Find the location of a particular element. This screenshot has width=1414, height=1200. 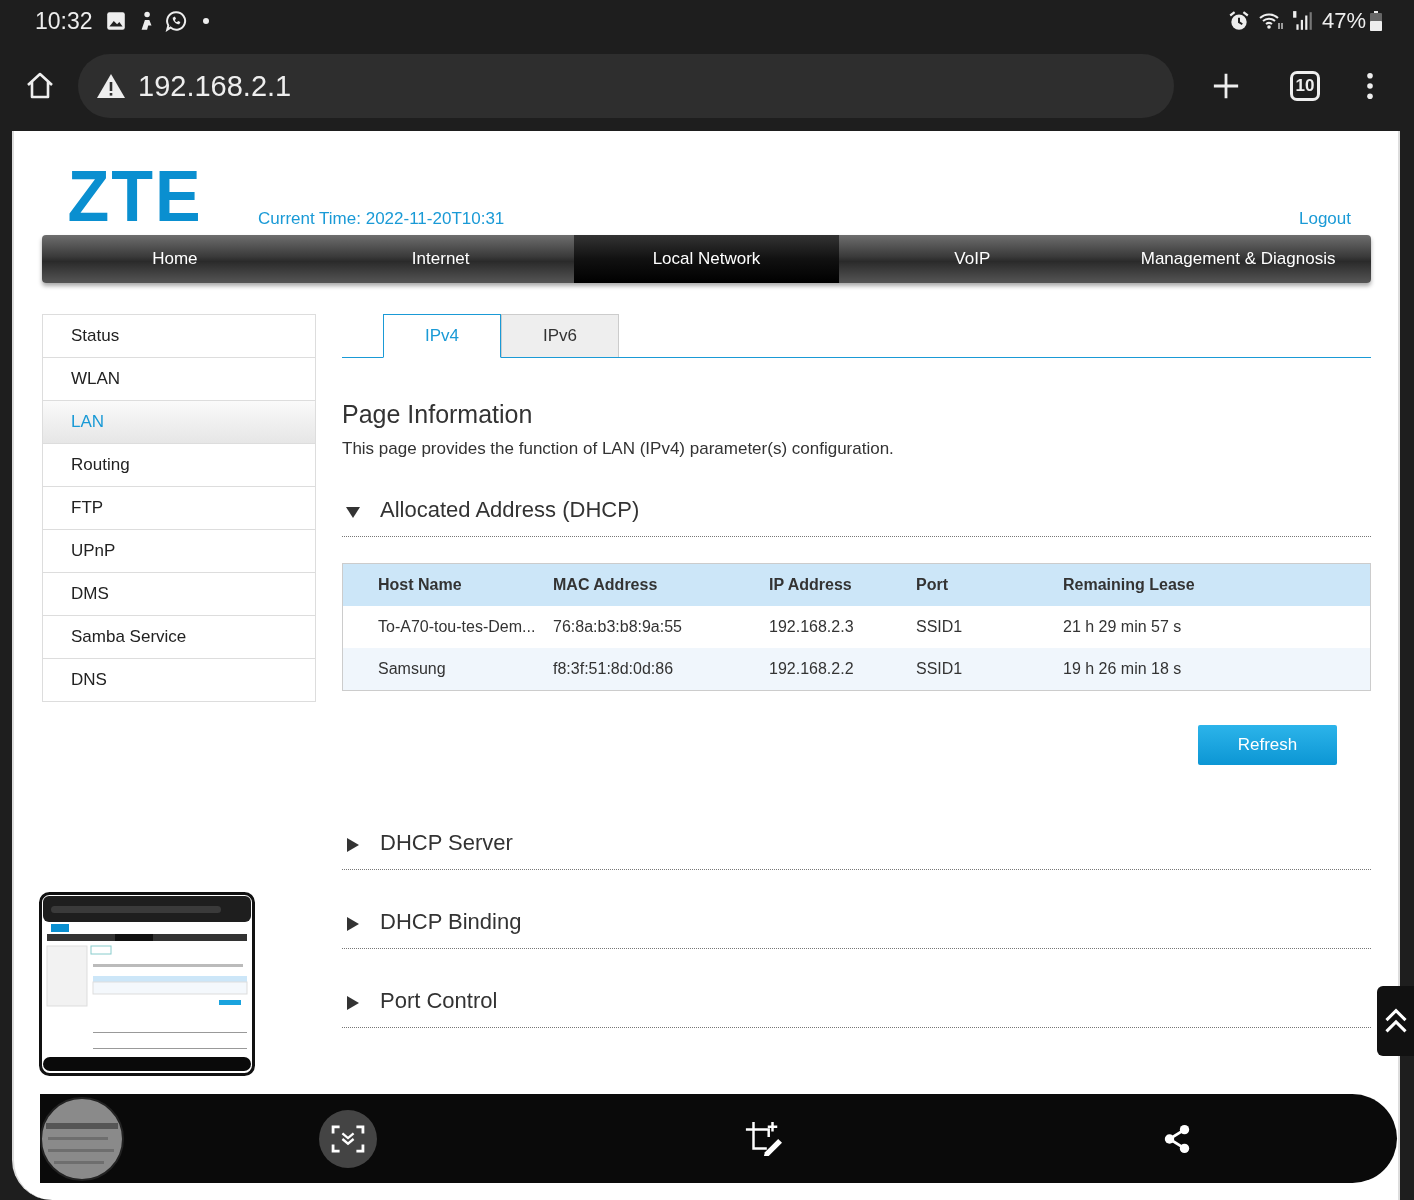

phone-bubble-icon is located at coordinates (175, 21).